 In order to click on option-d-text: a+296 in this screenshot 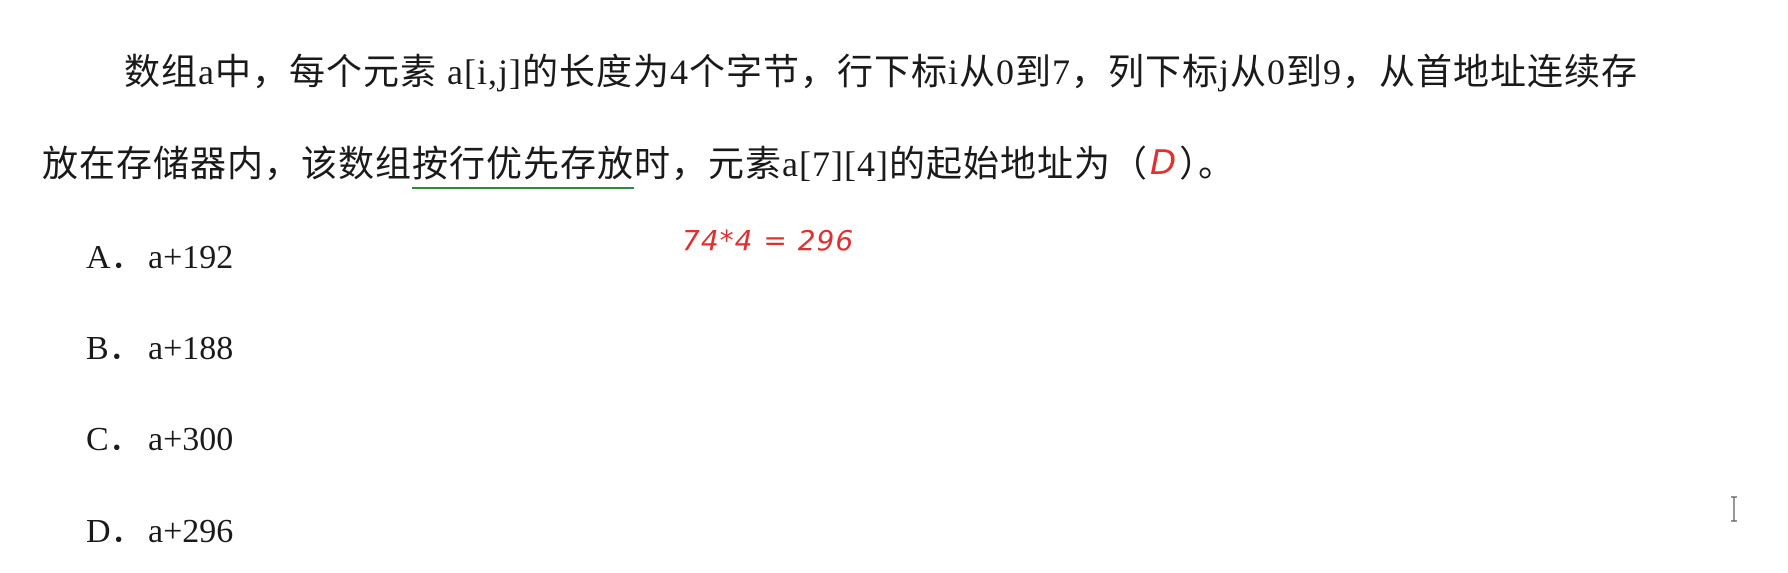, I will do `click(191, 531)`.